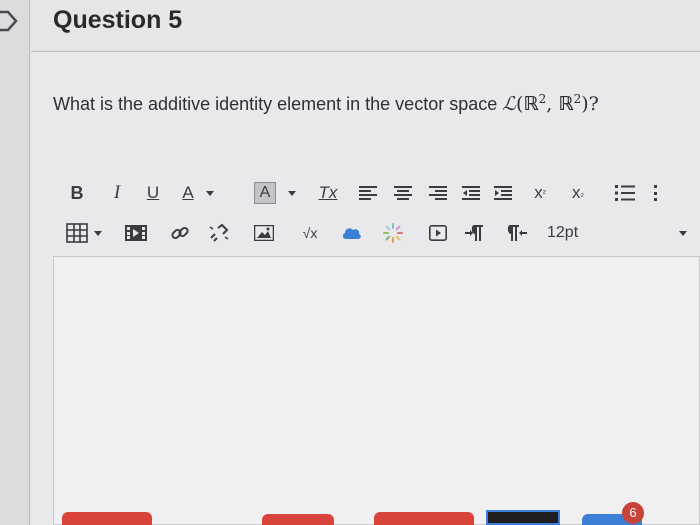 The image size is (700, 525). I want to click on superscript-mark: ², so click(544, 193).